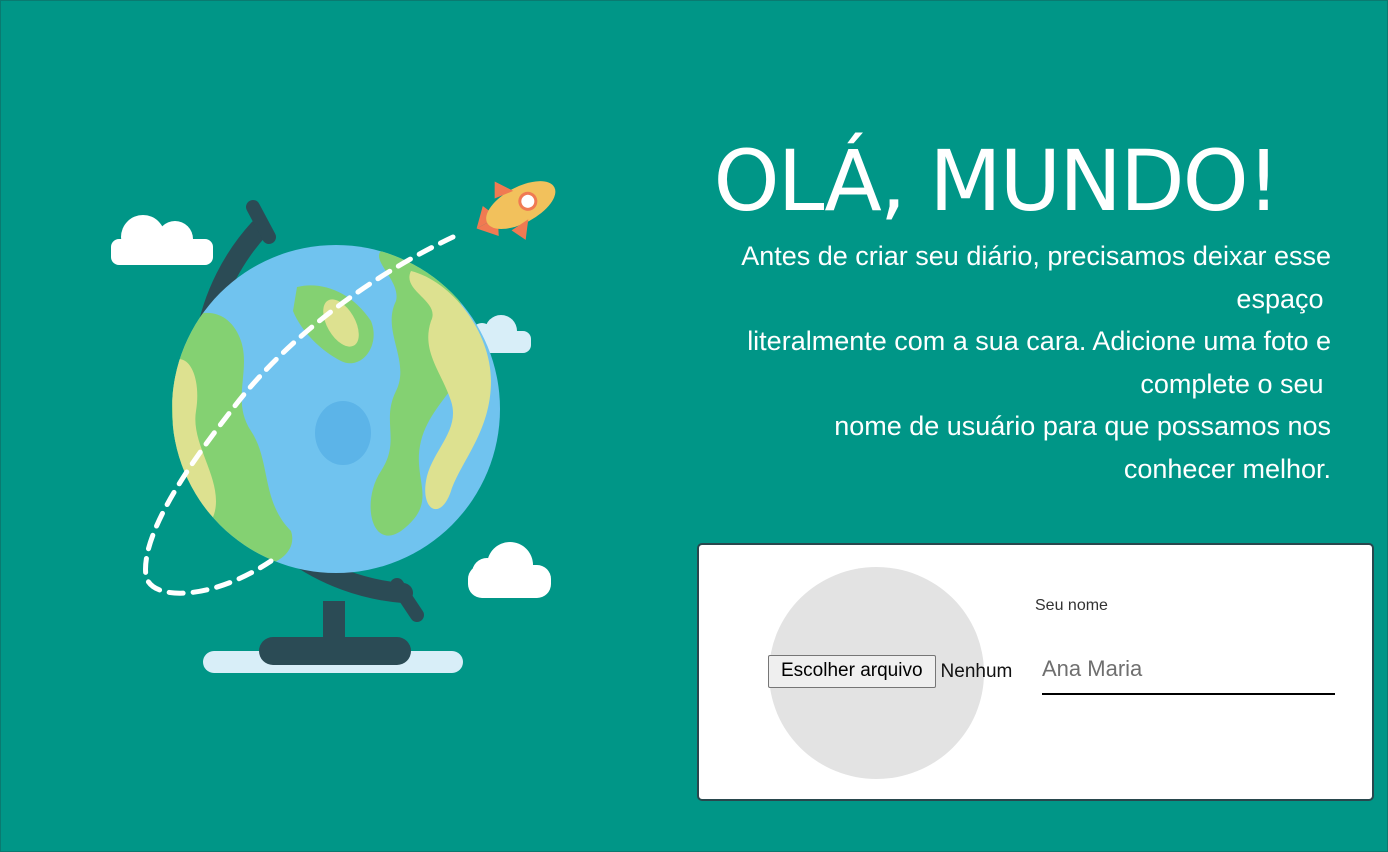 The width and height of the screenshot is (1388, 852). What do you see at coordinates (1227, 468) in the screenshot?
I see `description-line: conhecer melhor.` at bounding box center [1227, 468].